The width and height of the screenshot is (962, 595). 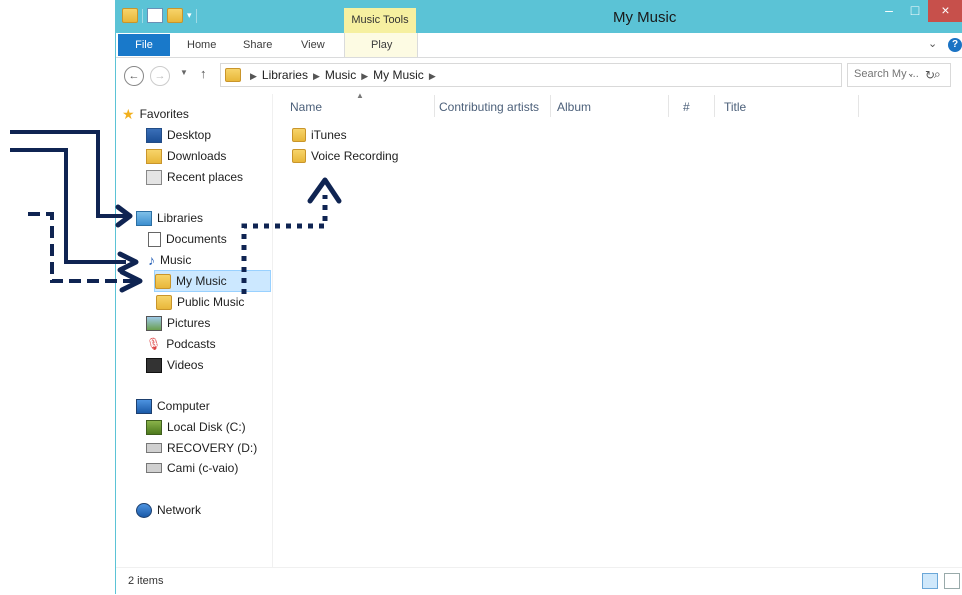 I want to click on downloads-icon, so click(x=154, y=156).